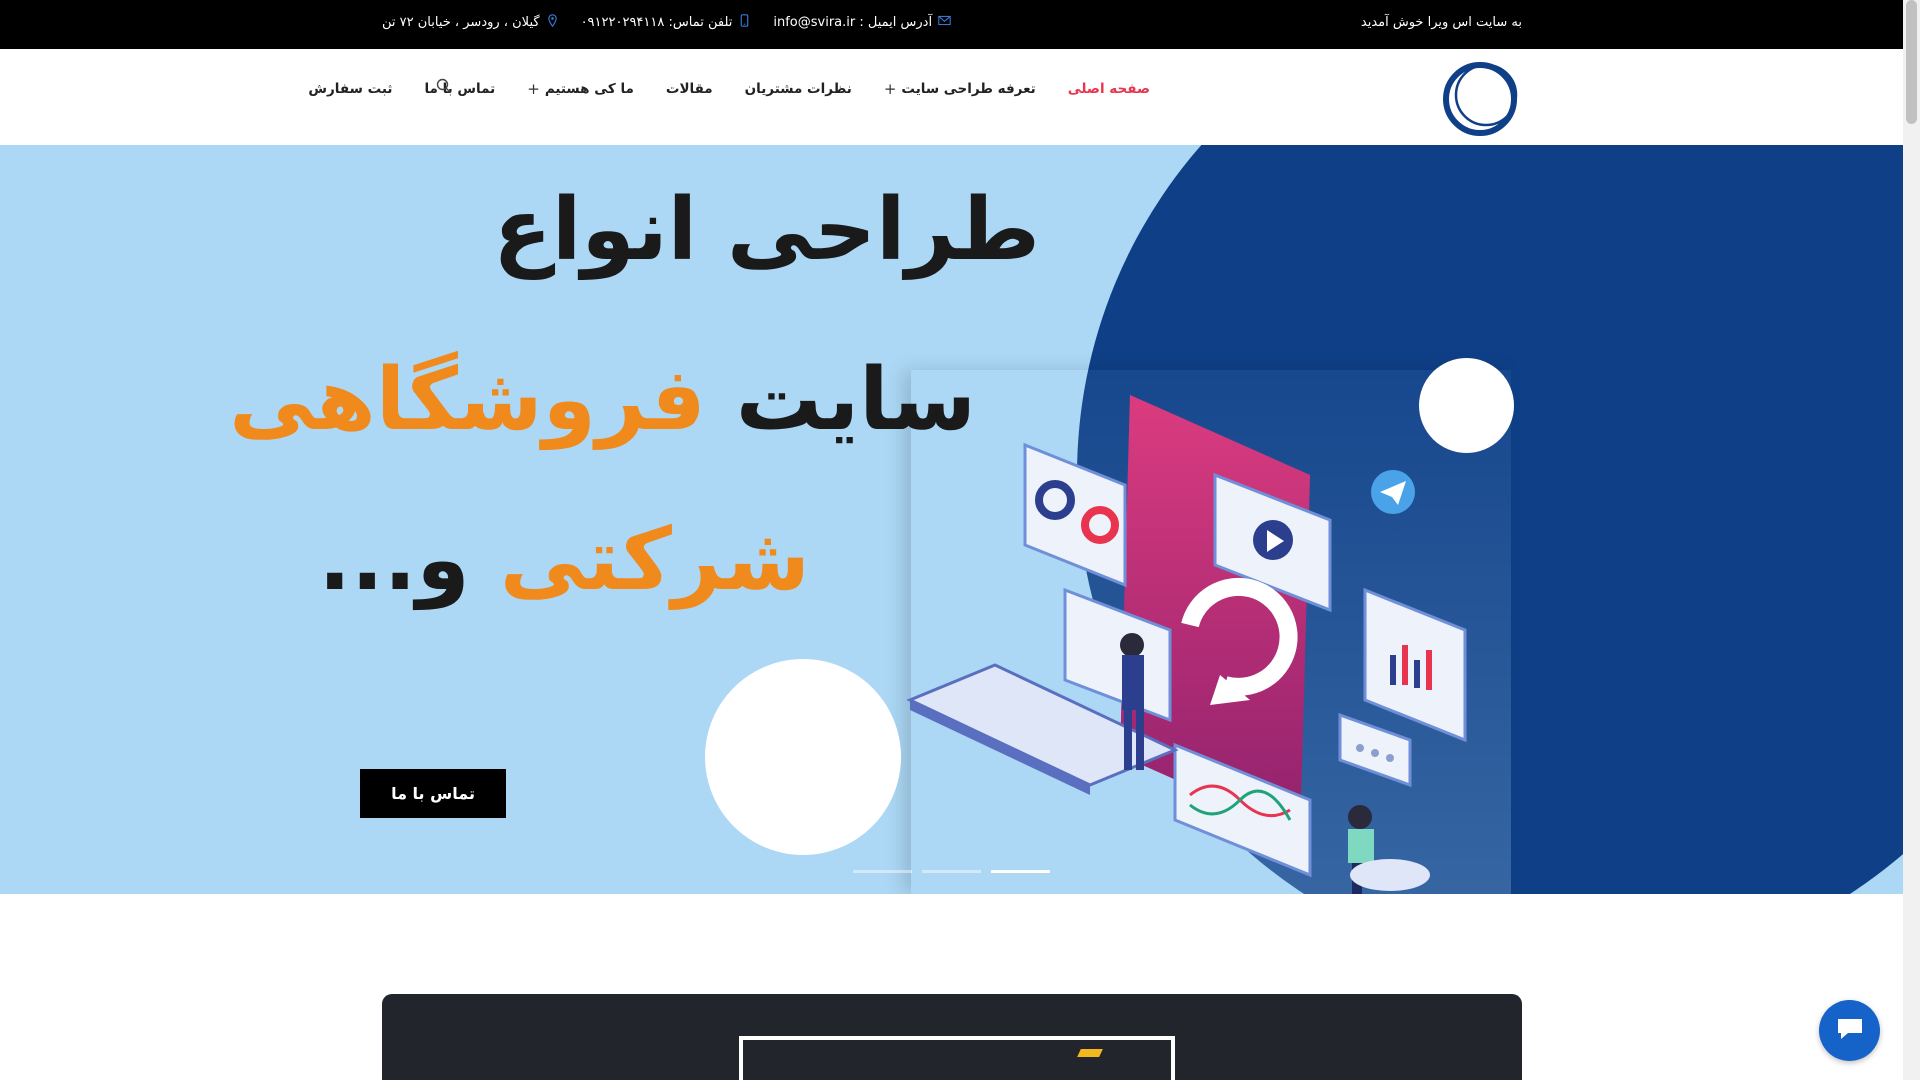 The width and height of the screenshot is (1920, 1080). I want to click on nav-label: ما کی هستیم, so click(589, 89).